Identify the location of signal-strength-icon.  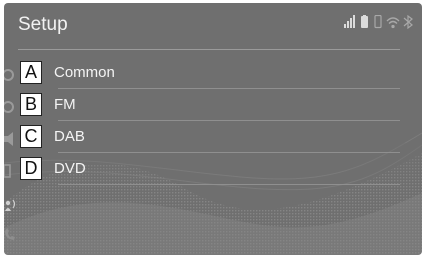
(349, 21).